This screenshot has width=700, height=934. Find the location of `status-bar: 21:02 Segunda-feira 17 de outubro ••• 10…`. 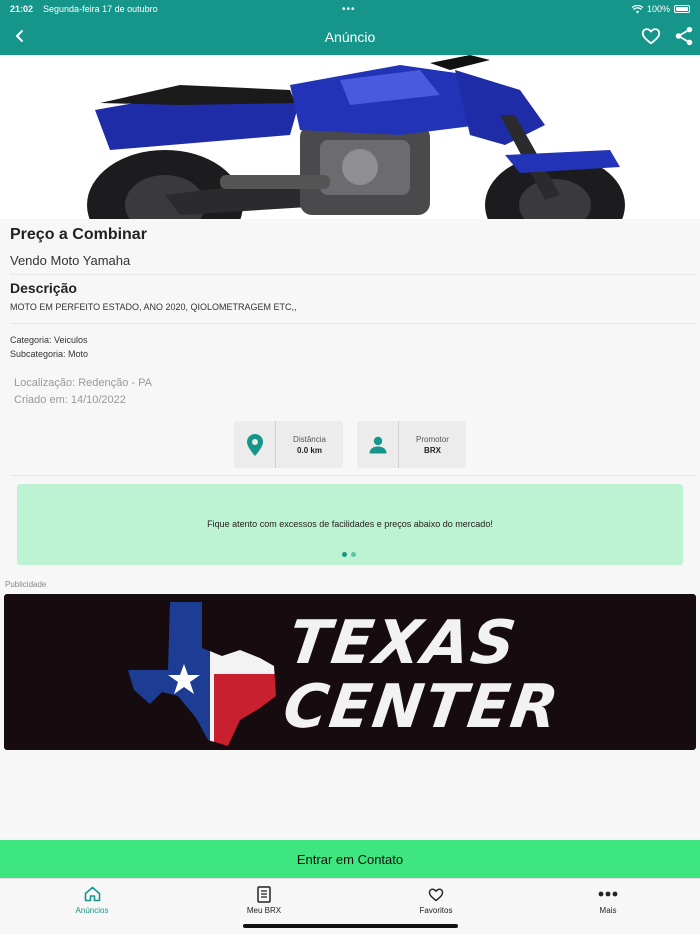

status-bar: 21:02 Segunda-feira 17 de outubro ••• 10… is located at coordinates (350, 9).